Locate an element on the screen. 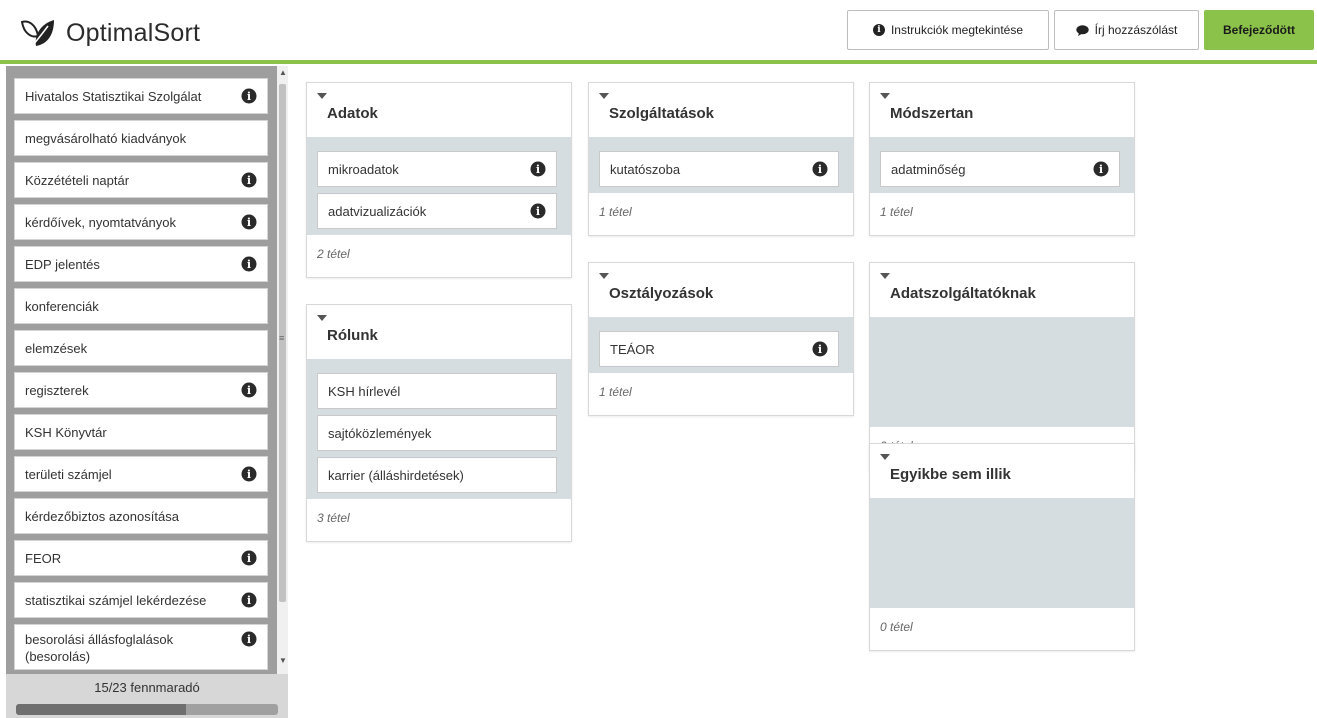 The image size is (1317, 718). scrollbar-thumb is located at coordinates (282, 343).